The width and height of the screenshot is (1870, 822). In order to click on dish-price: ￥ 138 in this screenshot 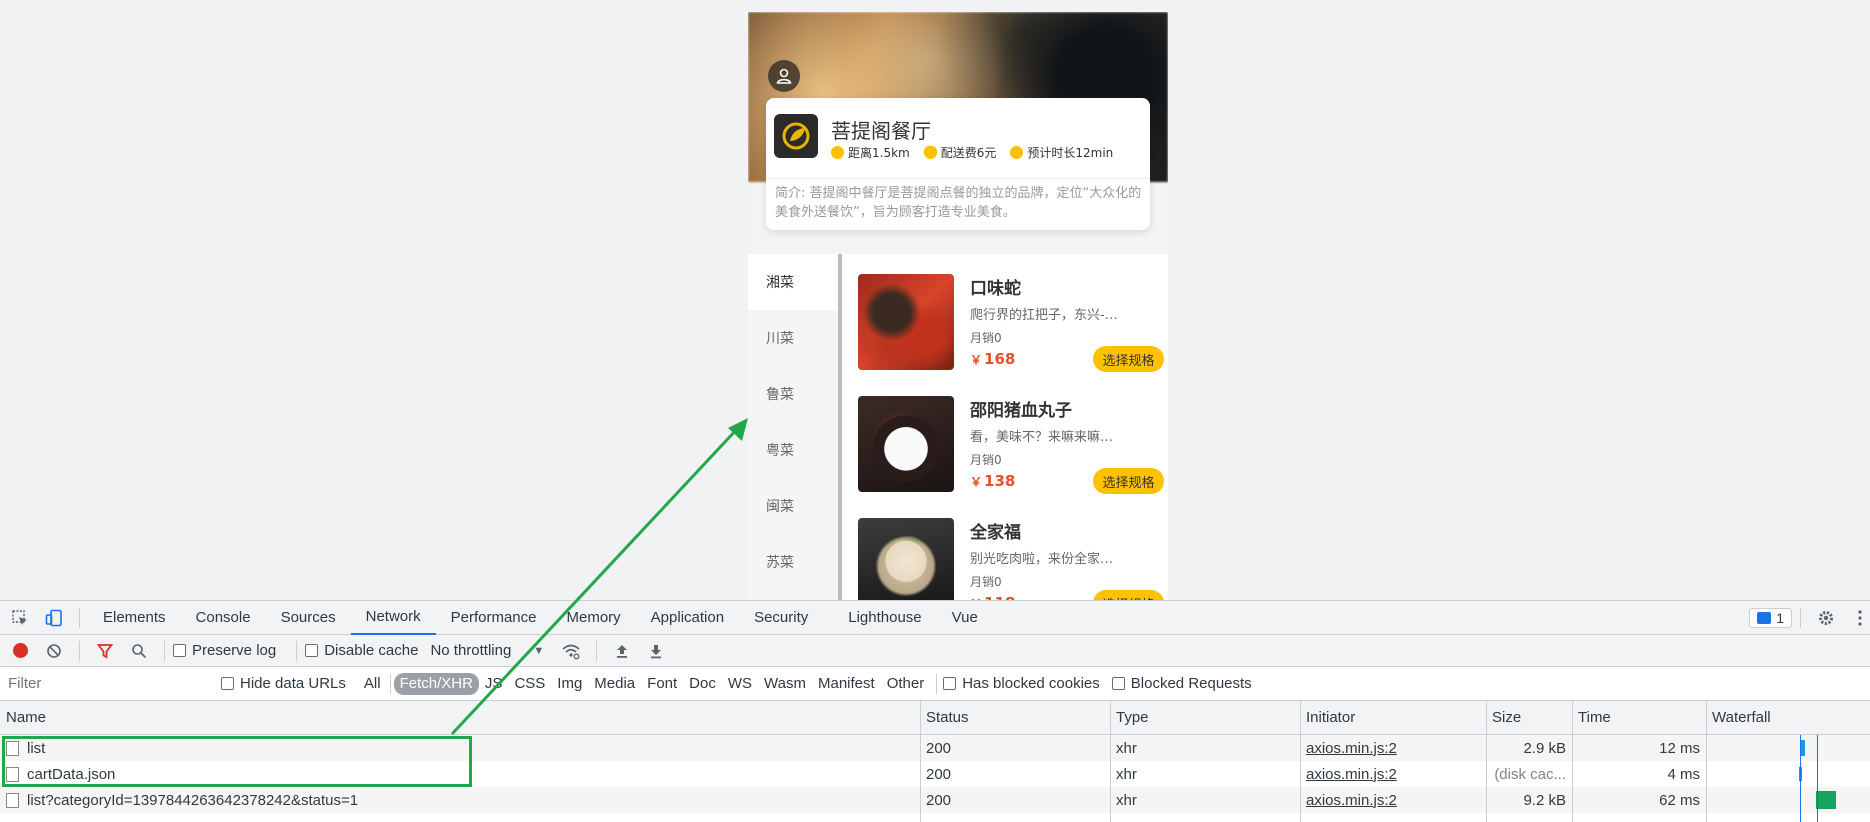, I will do `click(992, 481)`.